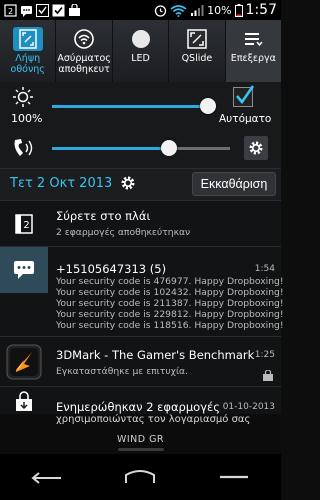 The height and width of the screenshot is (500, 320). What do you see at coordinates (178, 10) in the screenshot?
I see `wifi-icon` at bounding box center [178, 10].